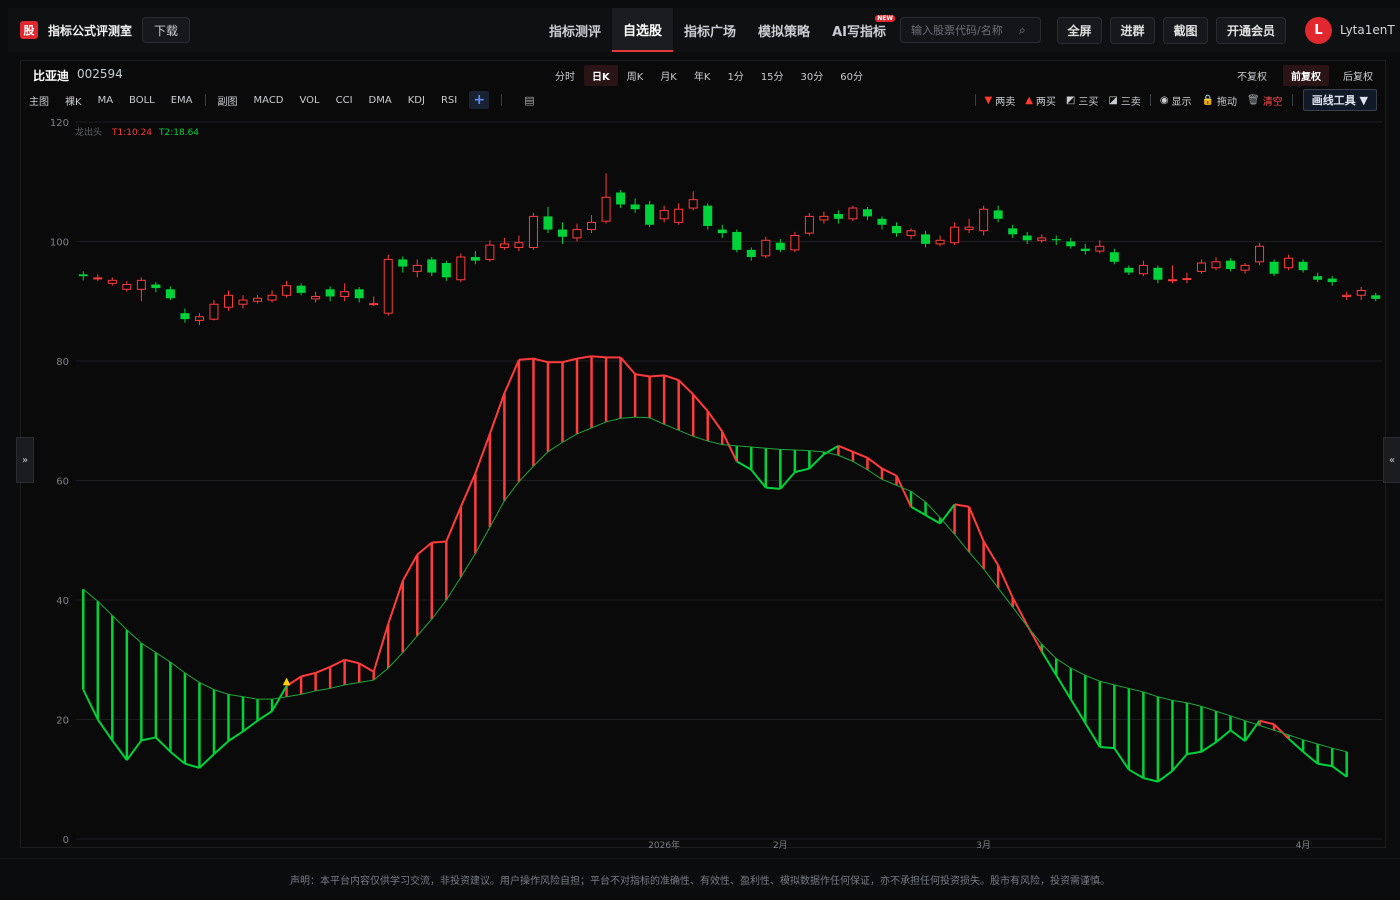  Describe the element at coordinates (784, 30) in the screenshot. I see `nav-simulated-strategy: 模拟策略` at that location.